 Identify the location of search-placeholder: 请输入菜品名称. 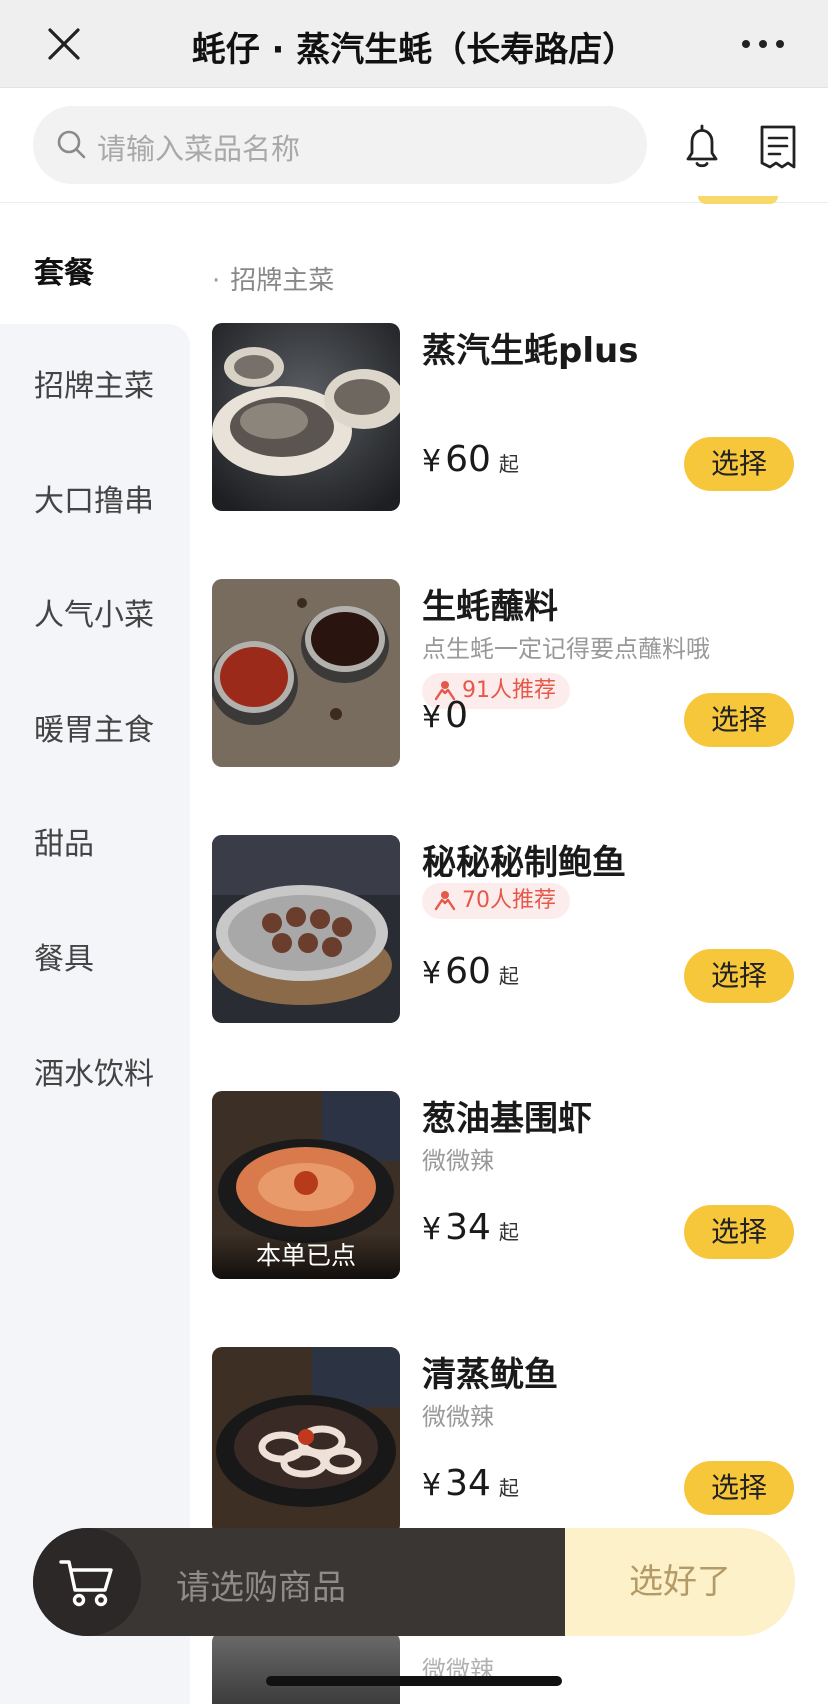
(199, 149).